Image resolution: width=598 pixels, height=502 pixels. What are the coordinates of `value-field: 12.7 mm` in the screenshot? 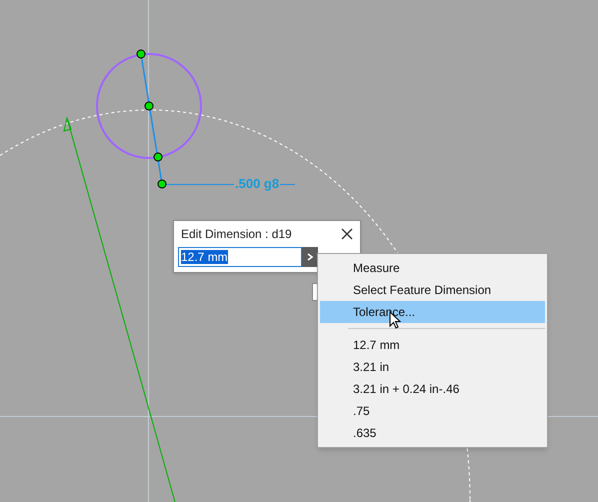 It's located at (240, 257).